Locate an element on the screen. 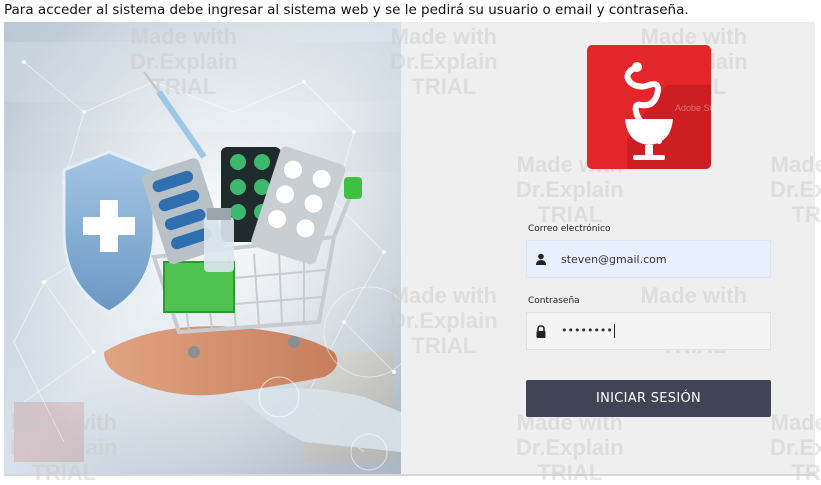  password-label: Contraseña is located at coordinates (554, 301).